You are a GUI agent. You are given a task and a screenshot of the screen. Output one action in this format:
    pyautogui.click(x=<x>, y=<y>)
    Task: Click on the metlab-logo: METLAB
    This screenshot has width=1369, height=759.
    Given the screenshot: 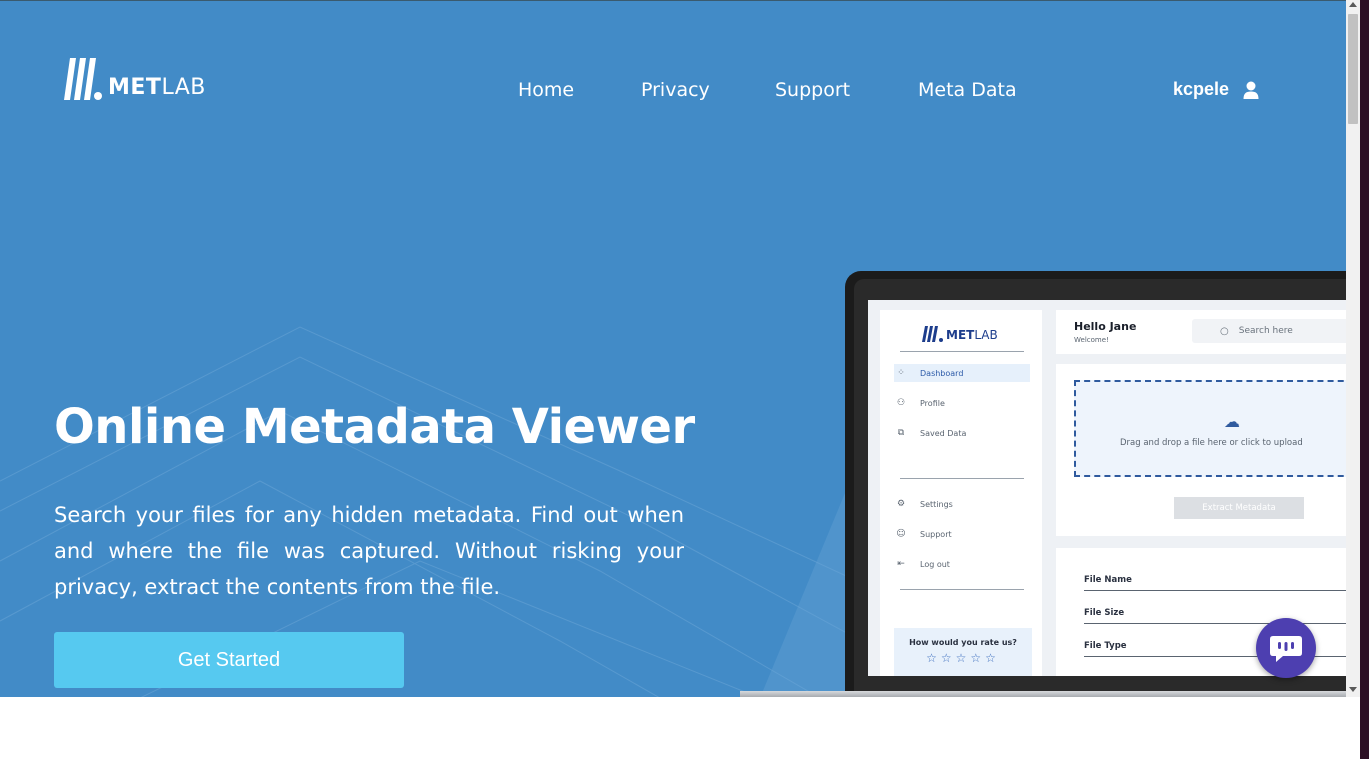 What is the action you would take?
    pyautogui.click(x=135, y=79)
    